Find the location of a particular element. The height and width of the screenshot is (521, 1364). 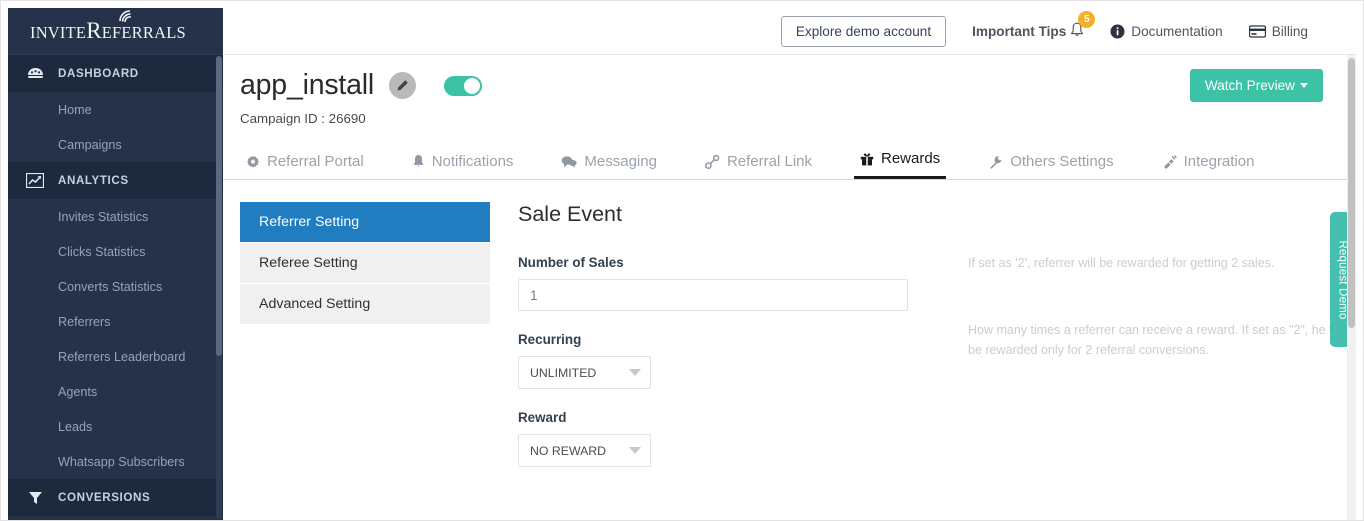

brand-logo: INVITEREFERRALS is located at coordinates (115, 31).